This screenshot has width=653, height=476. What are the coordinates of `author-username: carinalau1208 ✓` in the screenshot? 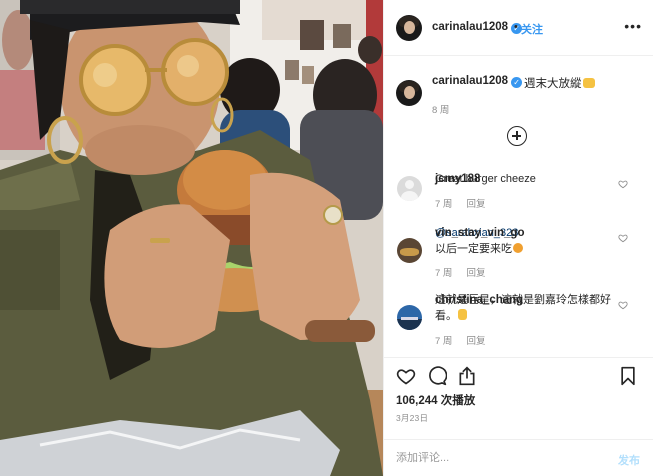 It's located at (477, 27).